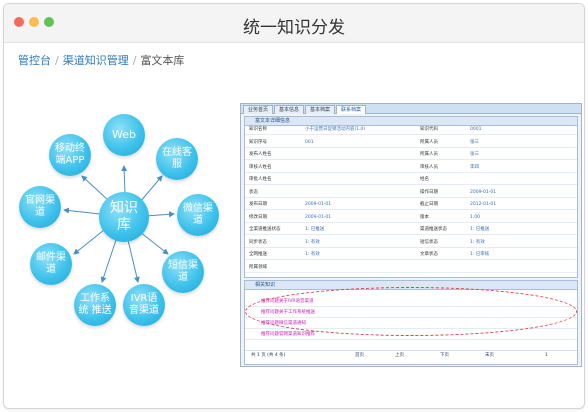 This screenshot has height=412, width=588. What do you see at coordinates (411, 218) in the screenshot?
I see `detail-row: 修改日期 2009-01-01 版本 1.00` at bounding box center [411, 218].